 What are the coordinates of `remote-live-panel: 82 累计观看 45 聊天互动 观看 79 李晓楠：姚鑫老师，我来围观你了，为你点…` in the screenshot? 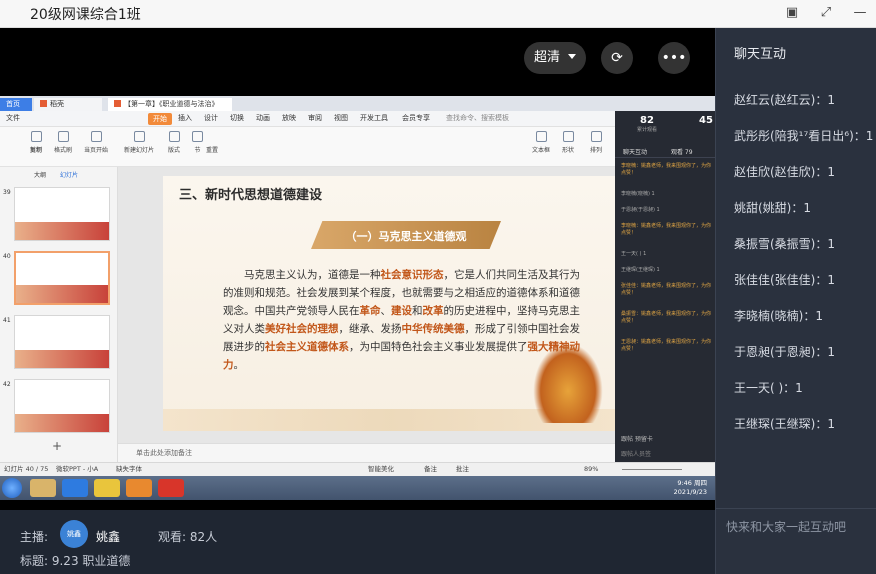 It's located at (665, 286).